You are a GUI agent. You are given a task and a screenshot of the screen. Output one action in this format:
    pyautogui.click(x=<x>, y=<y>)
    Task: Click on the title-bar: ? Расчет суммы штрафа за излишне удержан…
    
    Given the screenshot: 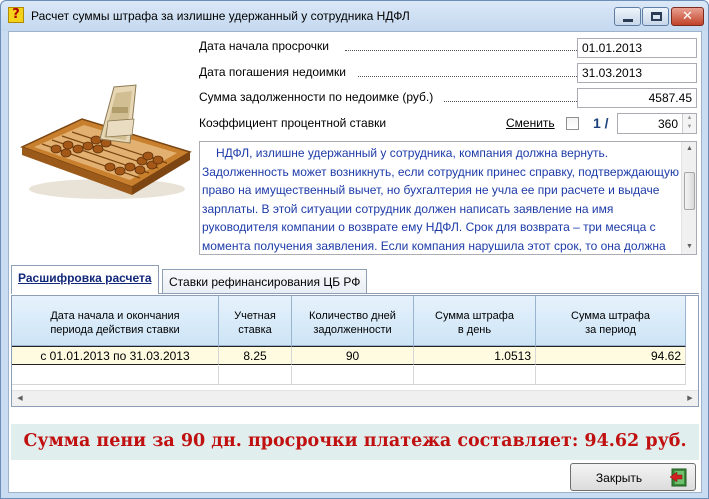 What is the action you would take?
    pyautogui.click(x=354, y=16)
    